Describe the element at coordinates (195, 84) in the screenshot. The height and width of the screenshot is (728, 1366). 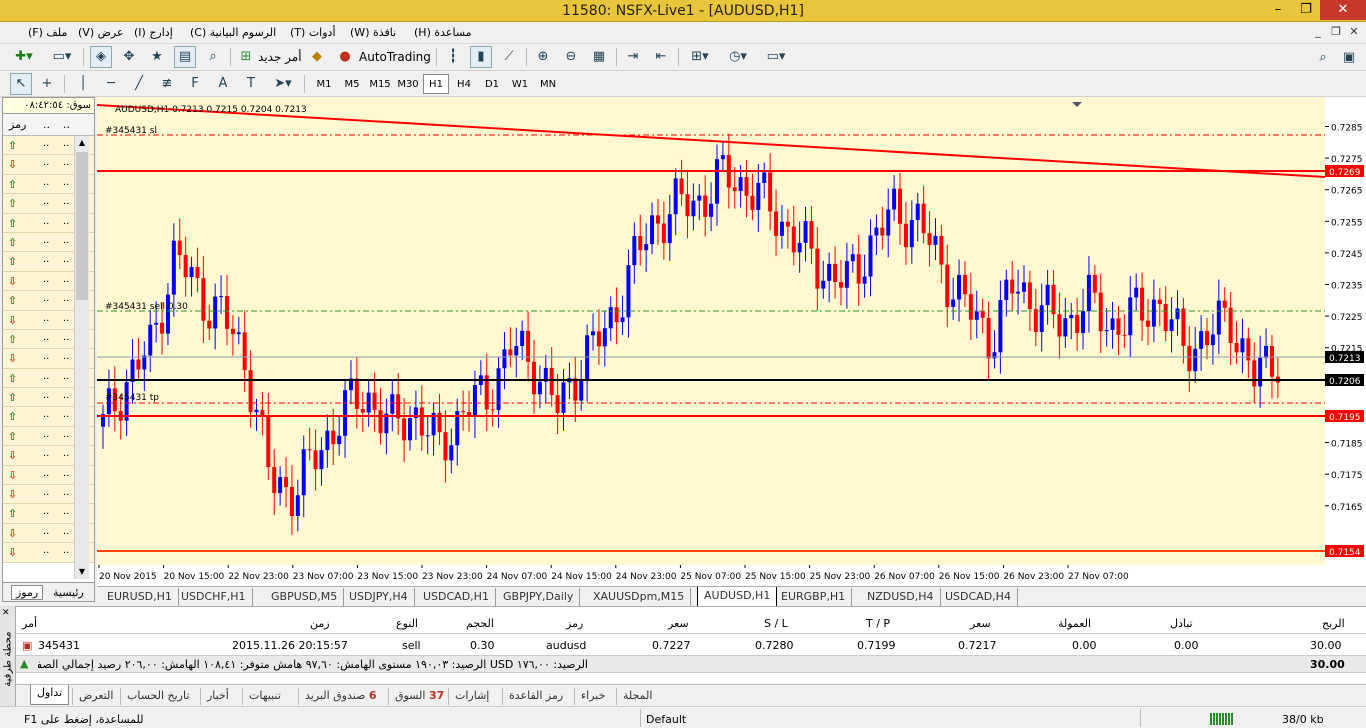
I see `fibonacci-icon: F` at that location.